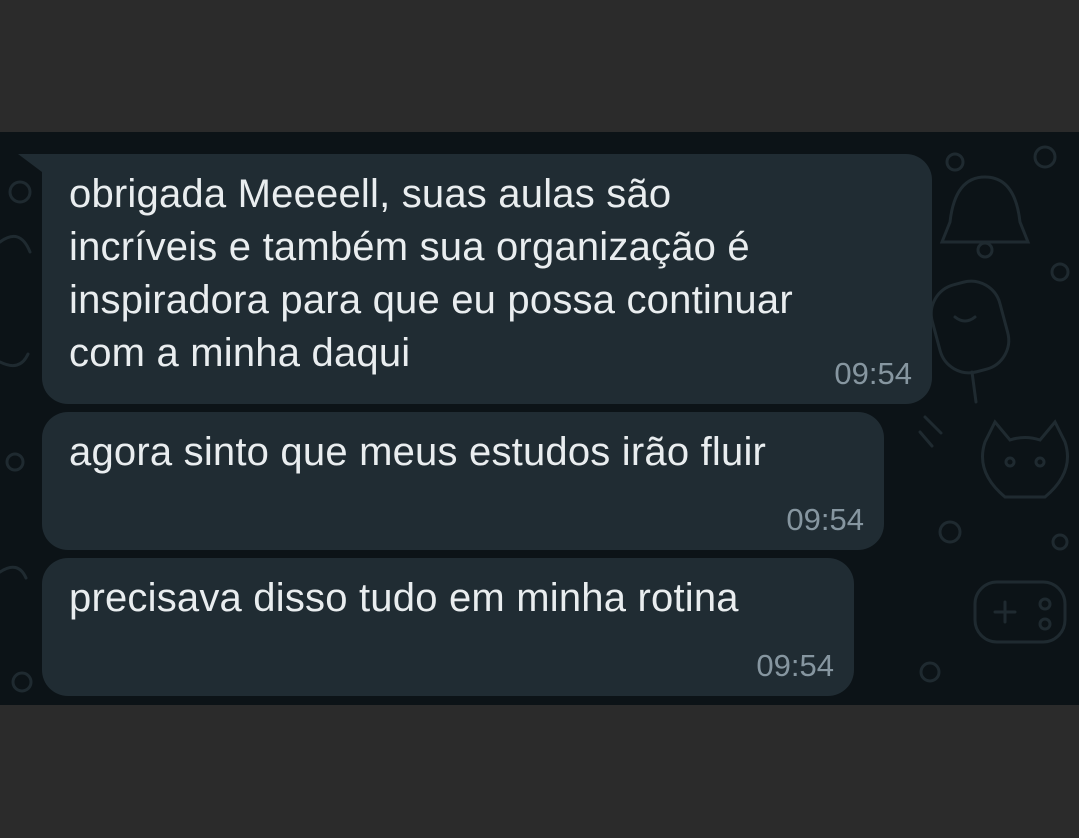  Describe the element at coordinates (1020, 612) in the screenshot. I see `gamepad-doodle-icon` at that location.